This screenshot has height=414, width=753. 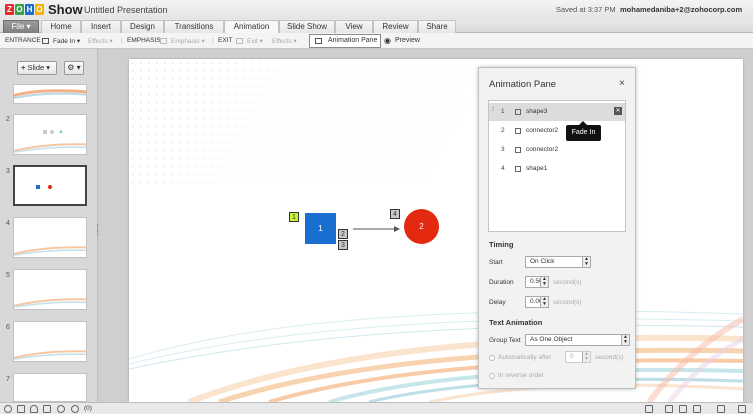 I want to click on present-icon, so click(x=721, y=409).